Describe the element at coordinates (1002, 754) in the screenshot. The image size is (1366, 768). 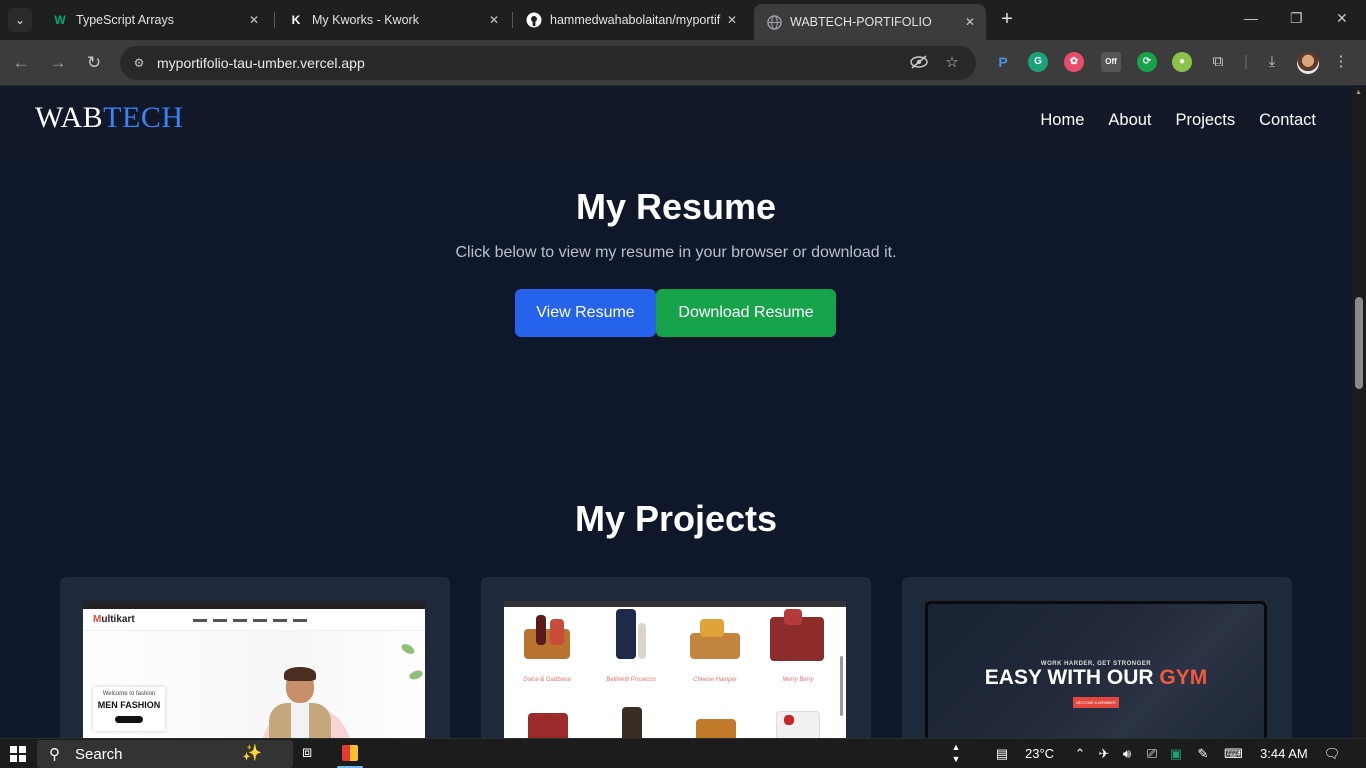
I see `weather-news-icon: ▤` at that location.